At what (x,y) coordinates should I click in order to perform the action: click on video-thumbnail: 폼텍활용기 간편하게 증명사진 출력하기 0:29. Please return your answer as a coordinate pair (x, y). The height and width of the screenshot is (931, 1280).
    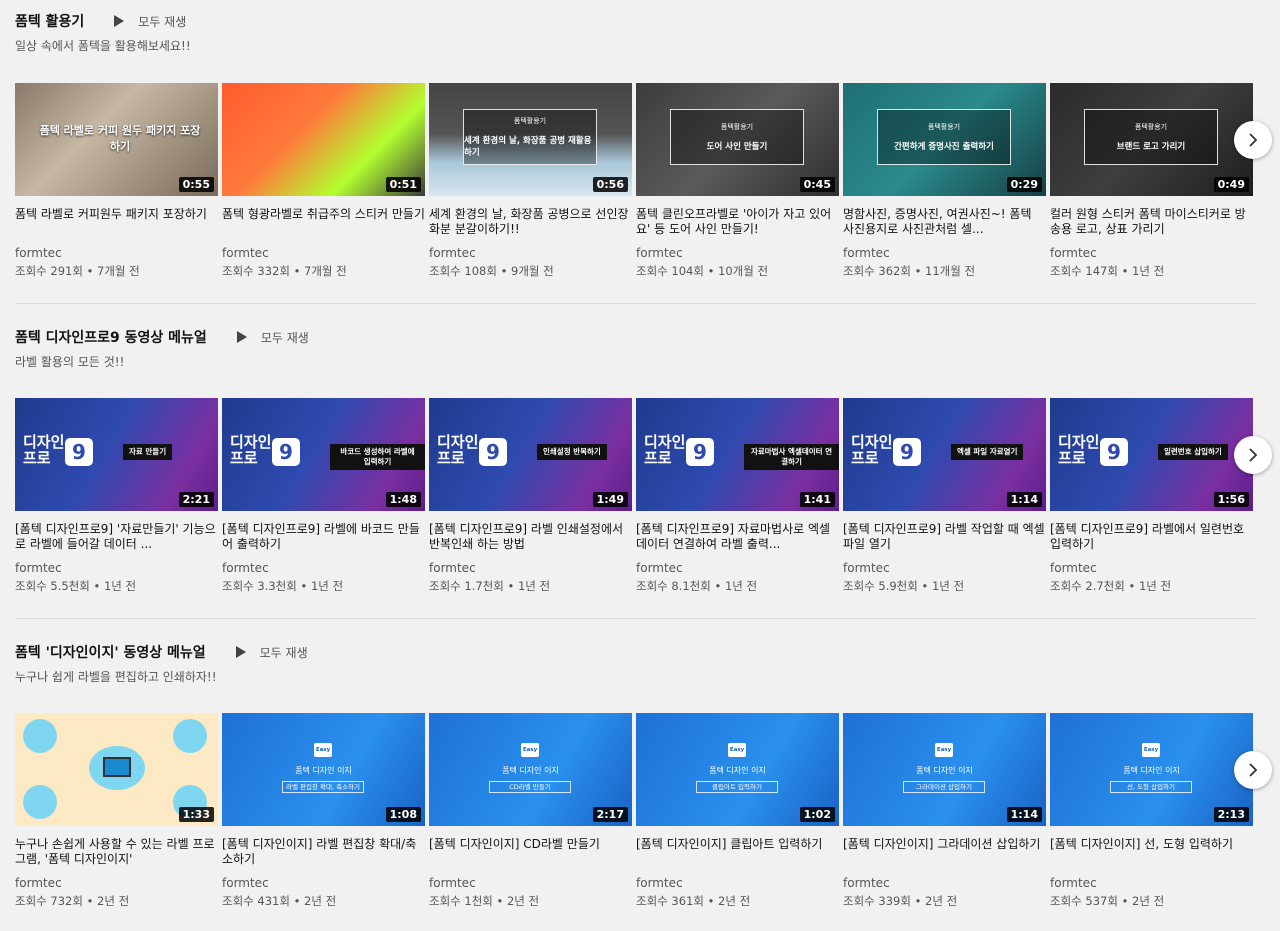
    Looking at the image, I should click on (944, 139).